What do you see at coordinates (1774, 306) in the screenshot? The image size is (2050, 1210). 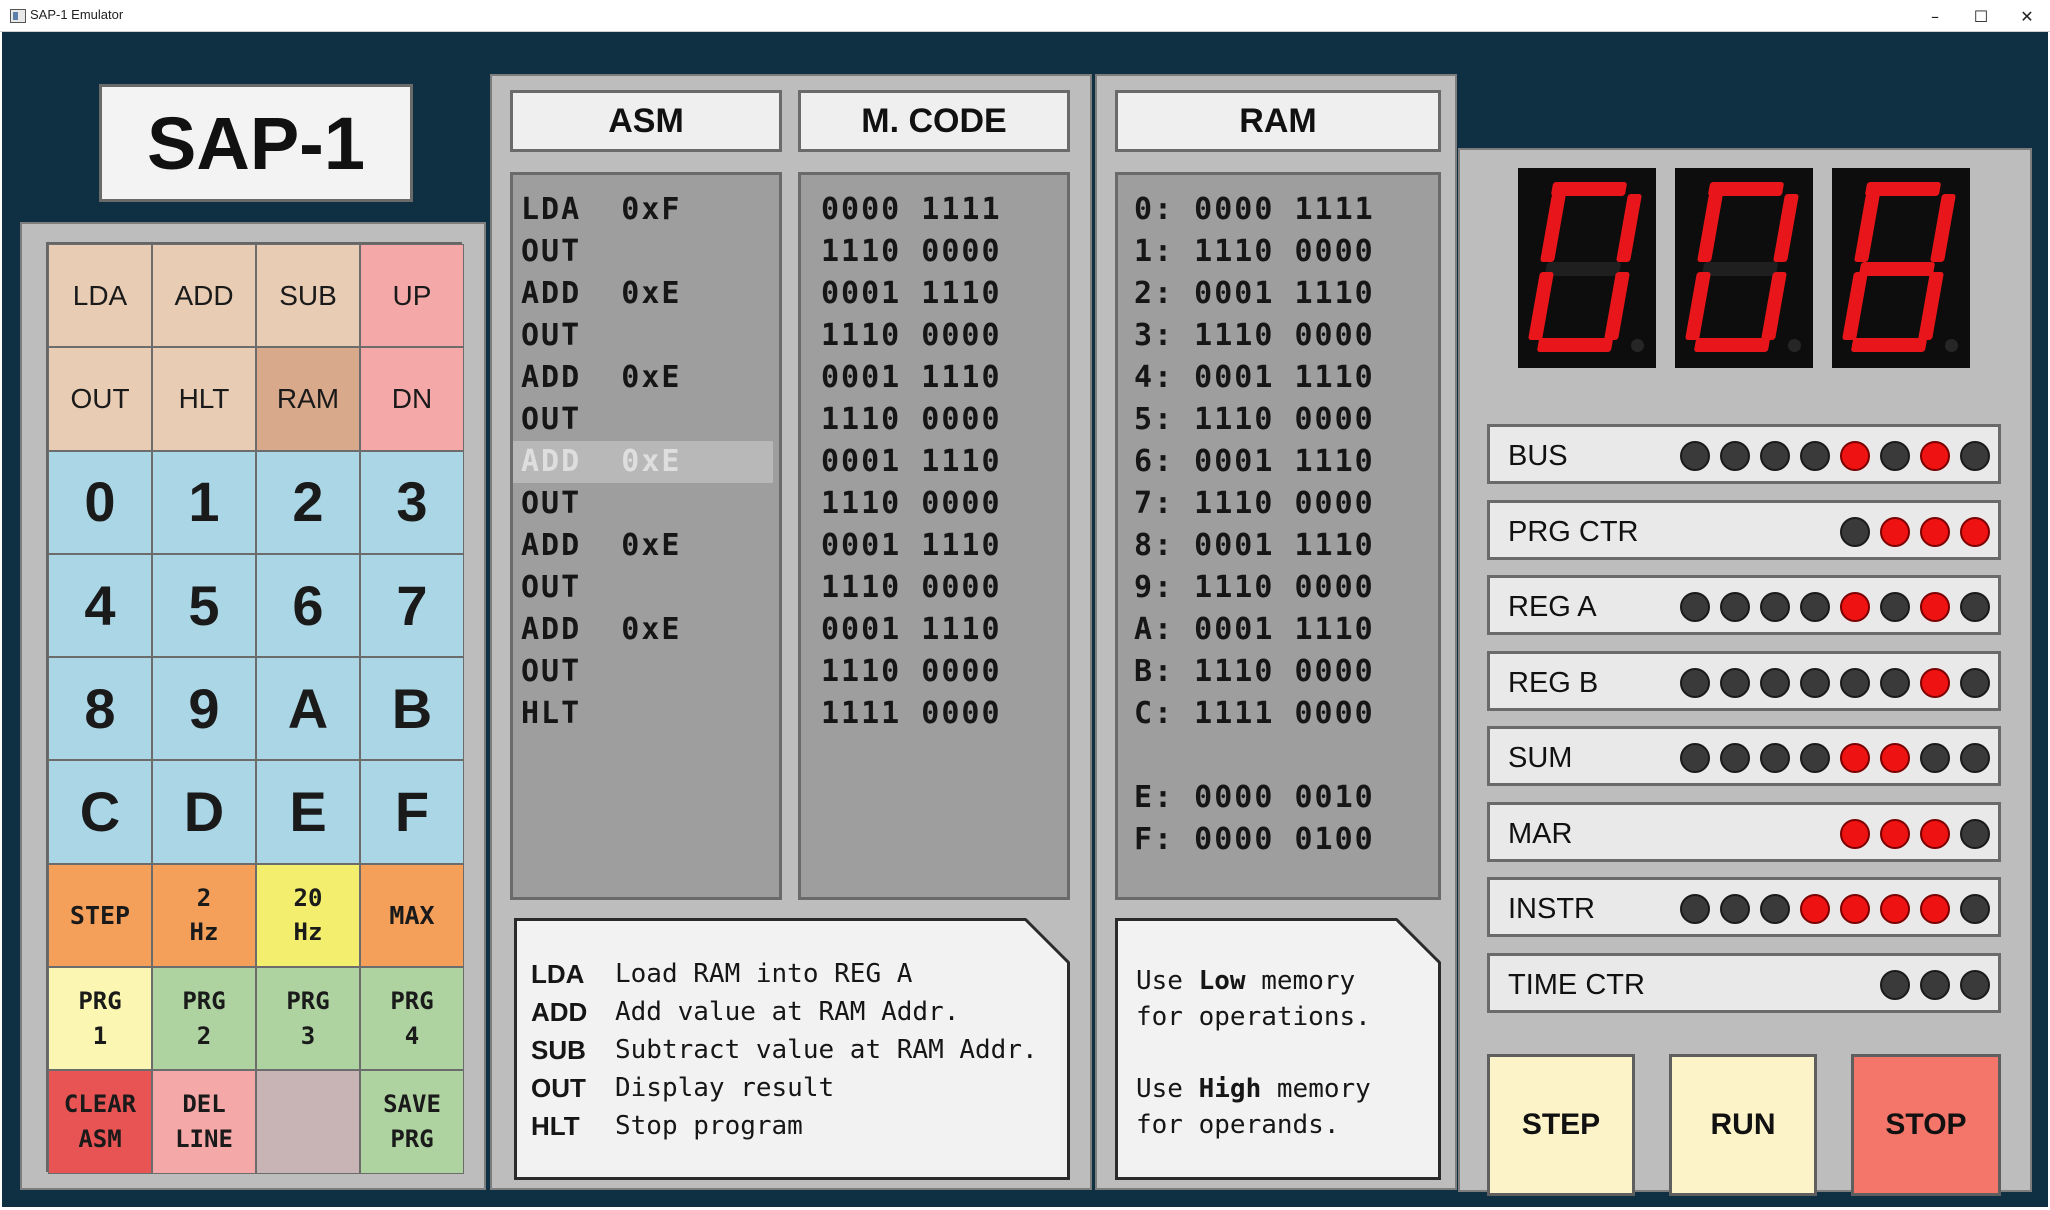 I see `segment-c` at bounding box center [1774, 306].